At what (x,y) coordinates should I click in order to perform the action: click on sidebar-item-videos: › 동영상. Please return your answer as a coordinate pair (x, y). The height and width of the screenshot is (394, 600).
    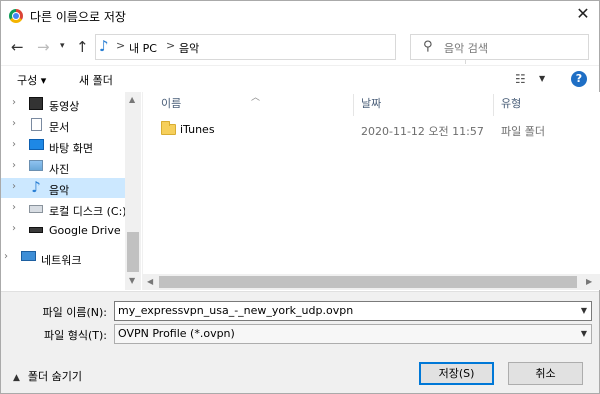
    Looking at the image, I should click on (63, 104).